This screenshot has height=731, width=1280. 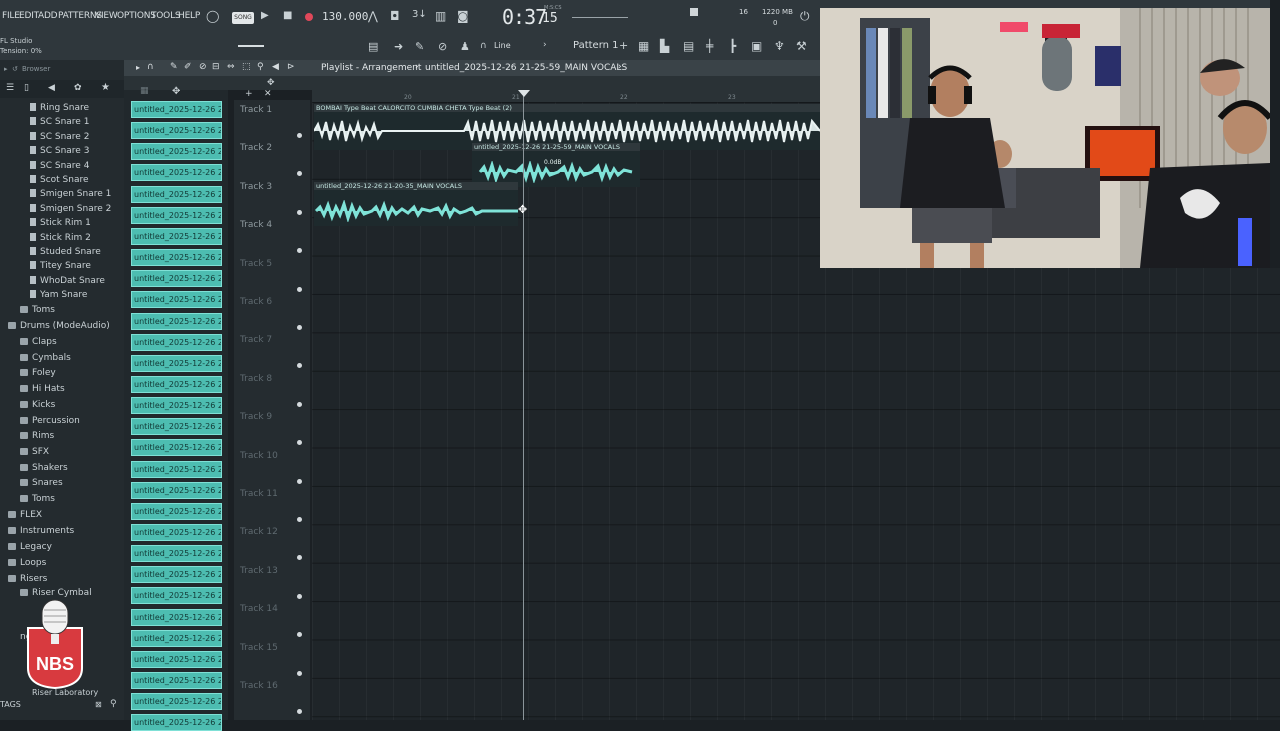 I want to click on track-name-14: Track 14, so click(x=259, y=609).